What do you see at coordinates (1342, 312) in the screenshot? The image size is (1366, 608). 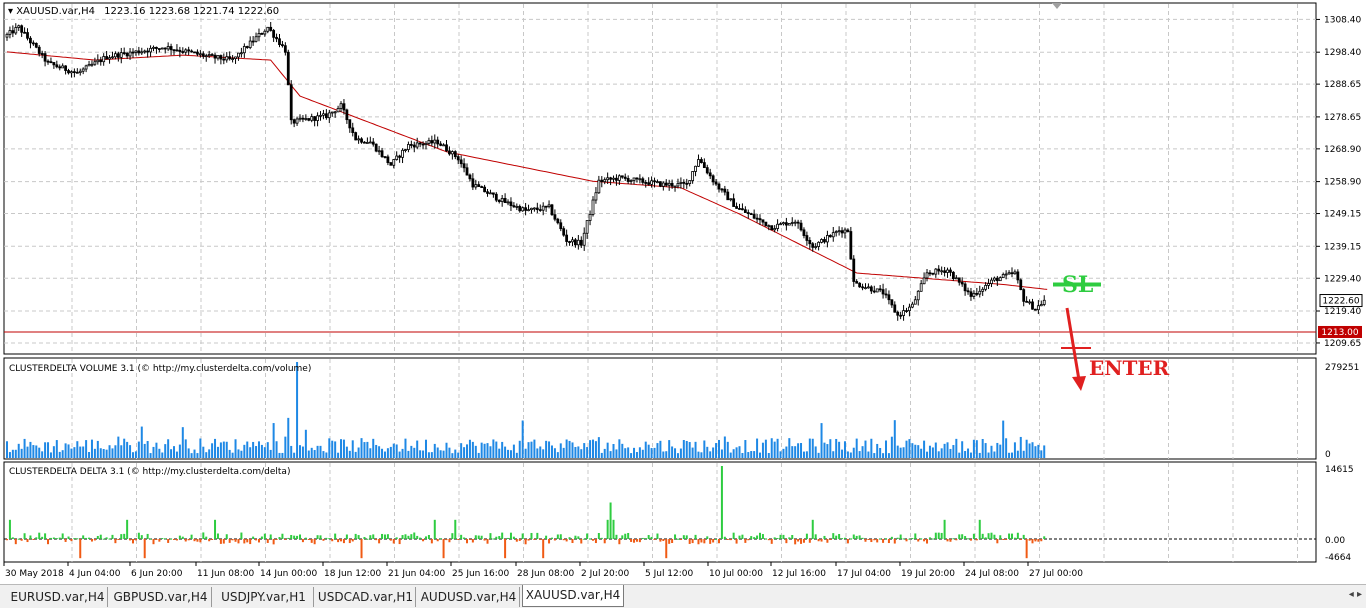 I see `price-axis-label: 1219.40` at bounding box center [1342, 312].